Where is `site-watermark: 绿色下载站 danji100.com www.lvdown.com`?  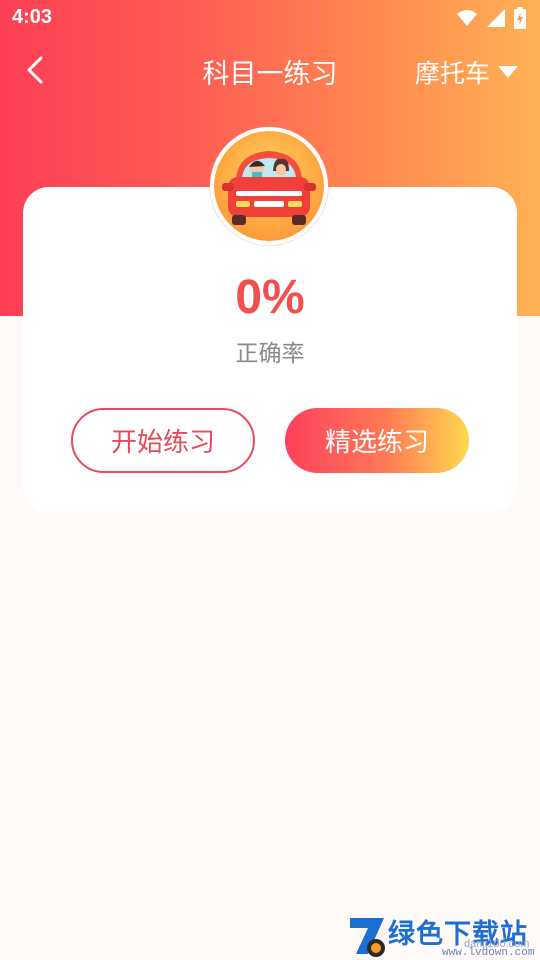
site-watermark: 绿色下载站 danji100.com www.lvdown.com is located at coordinates (443, 936).